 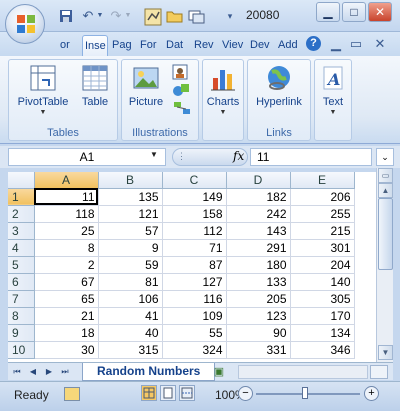 I want to click on row-header: 1, so click(x=21, y=197).